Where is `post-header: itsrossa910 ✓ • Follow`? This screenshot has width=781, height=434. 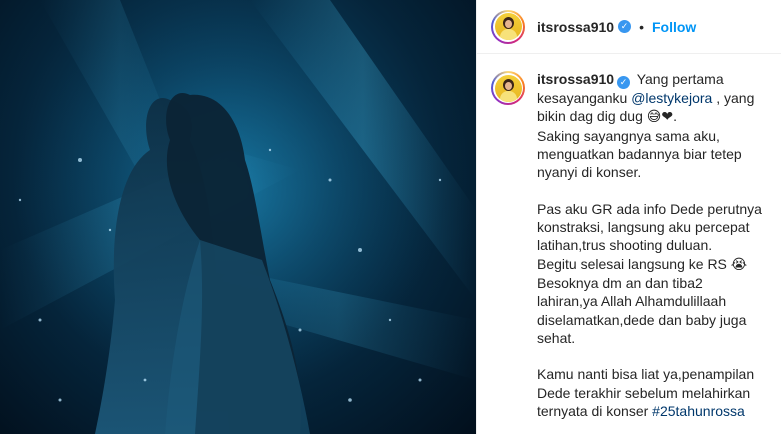
post-header: itsrossa910 ✓ • Follow is located at coordinates (629, 27).